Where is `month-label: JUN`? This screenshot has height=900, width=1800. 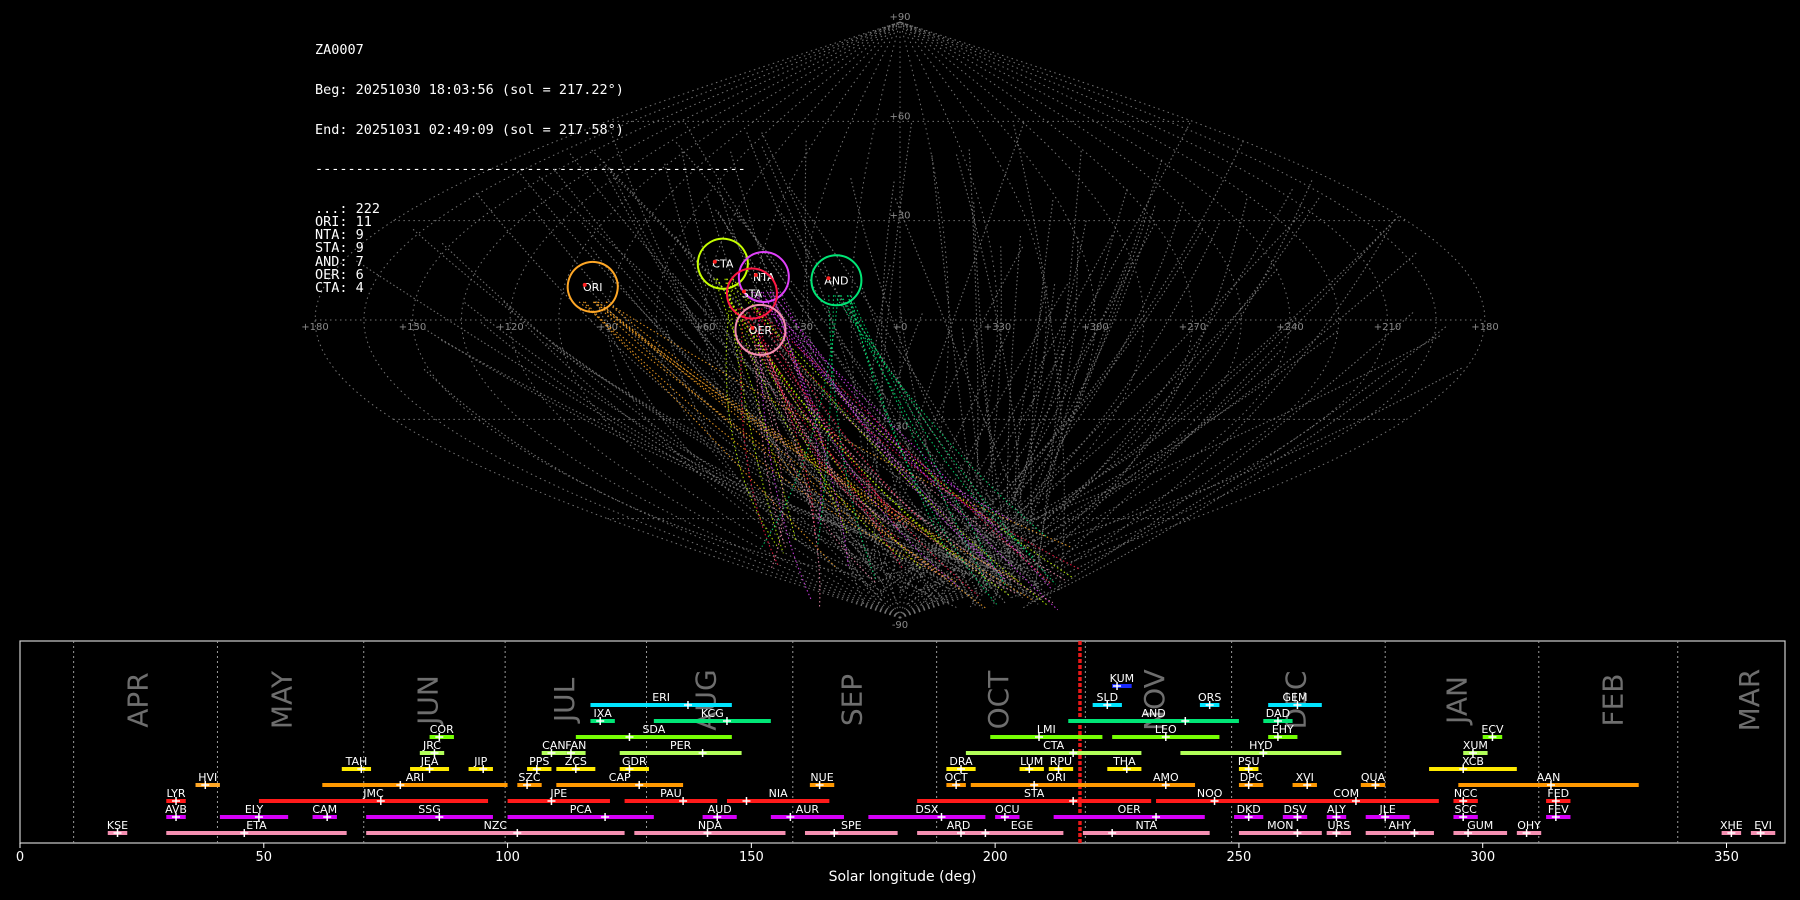
month-label: JUN is located at coordinates (428, 701).